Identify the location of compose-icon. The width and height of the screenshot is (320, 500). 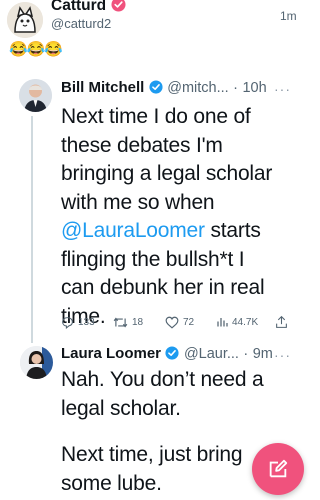
(278, 468).